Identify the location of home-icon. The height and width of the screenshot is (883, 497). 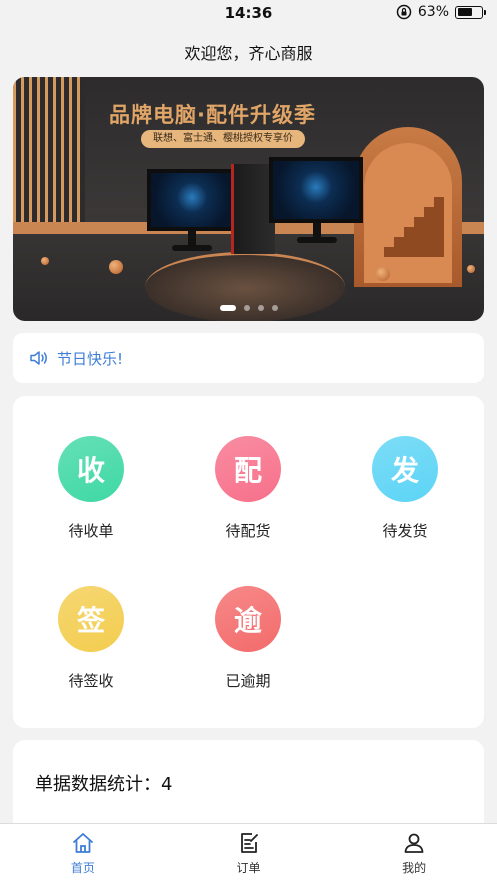
(82, 843).